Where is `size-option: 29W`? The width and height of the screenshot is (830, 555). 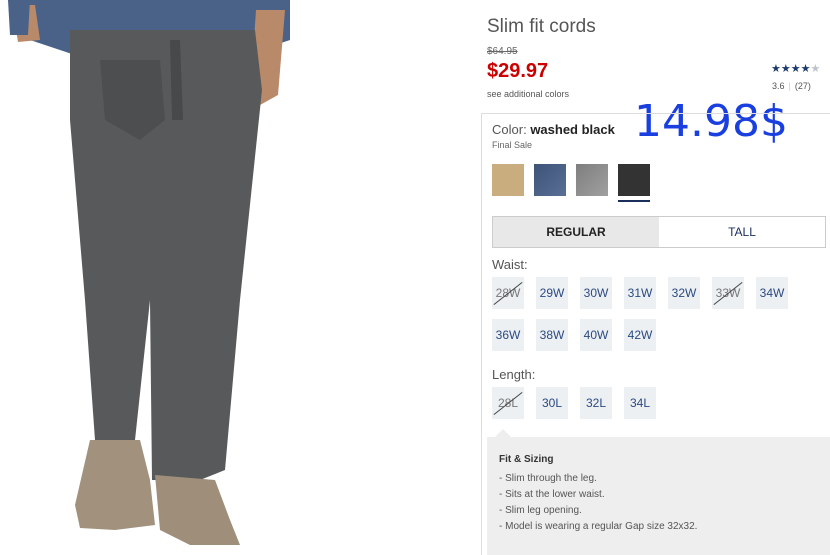 size-option: 29W is located at coordinates (552, 293).